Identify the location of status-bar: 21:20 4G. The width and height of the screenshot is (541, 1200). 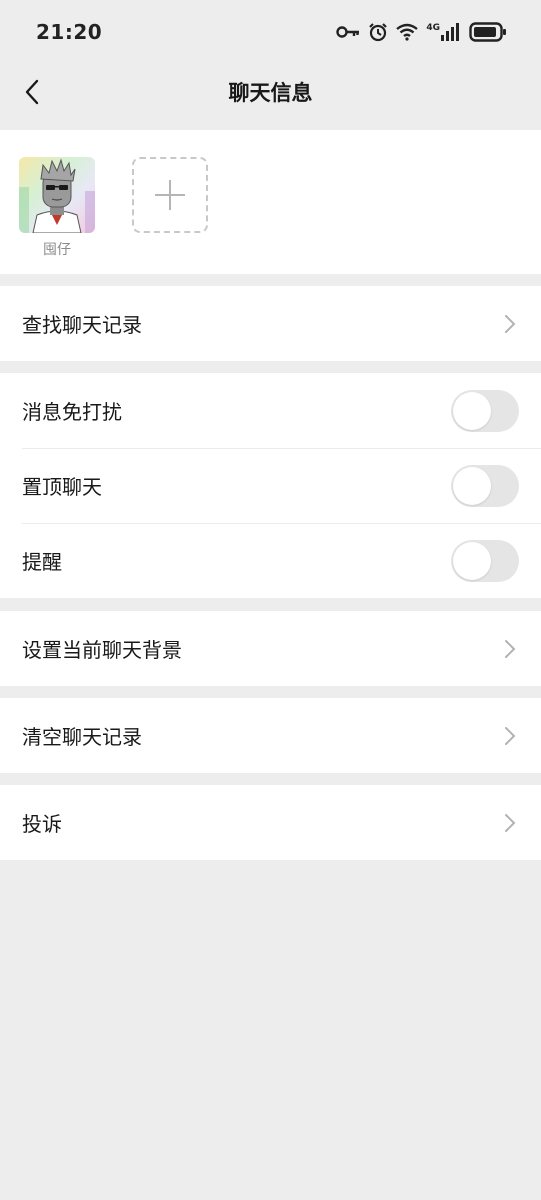
(270, 32).